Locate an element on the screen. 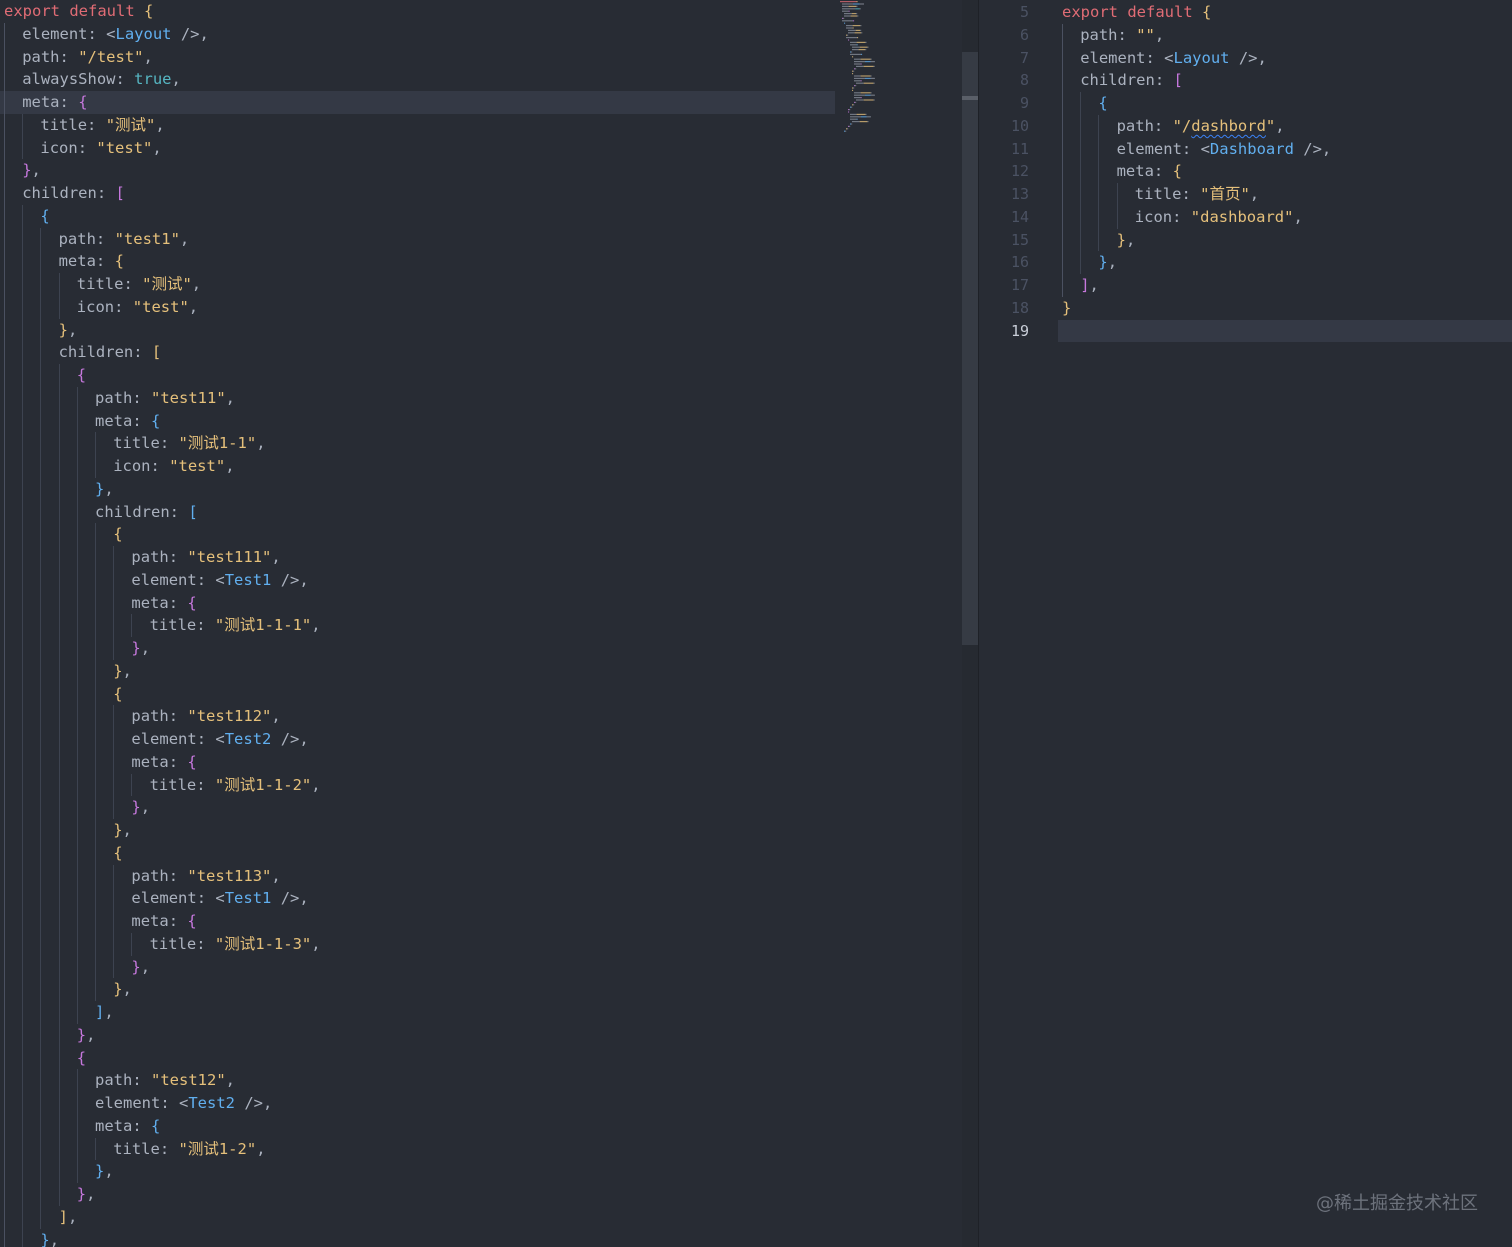 This screenshot has height=1247, width=1512. code-line: 9{ is located at coordinates (1245, 103).